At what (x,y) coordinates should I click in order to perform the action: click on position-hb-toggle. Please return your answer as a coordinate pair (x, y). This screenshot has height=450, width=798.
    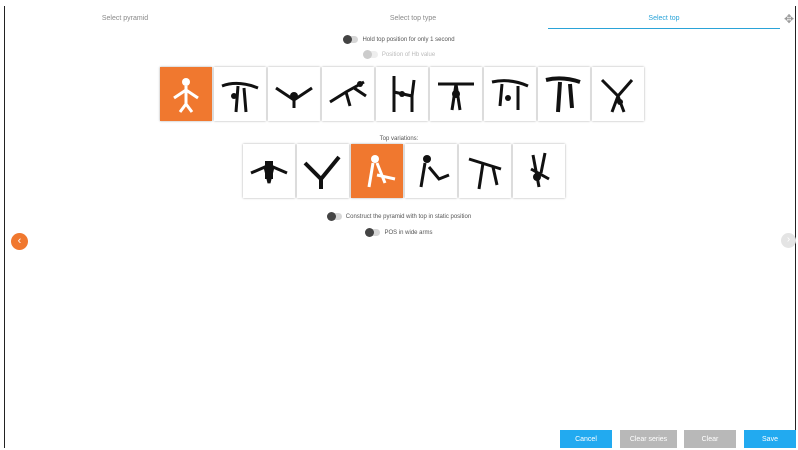
    Looking at the image, I should click on (370, 54).